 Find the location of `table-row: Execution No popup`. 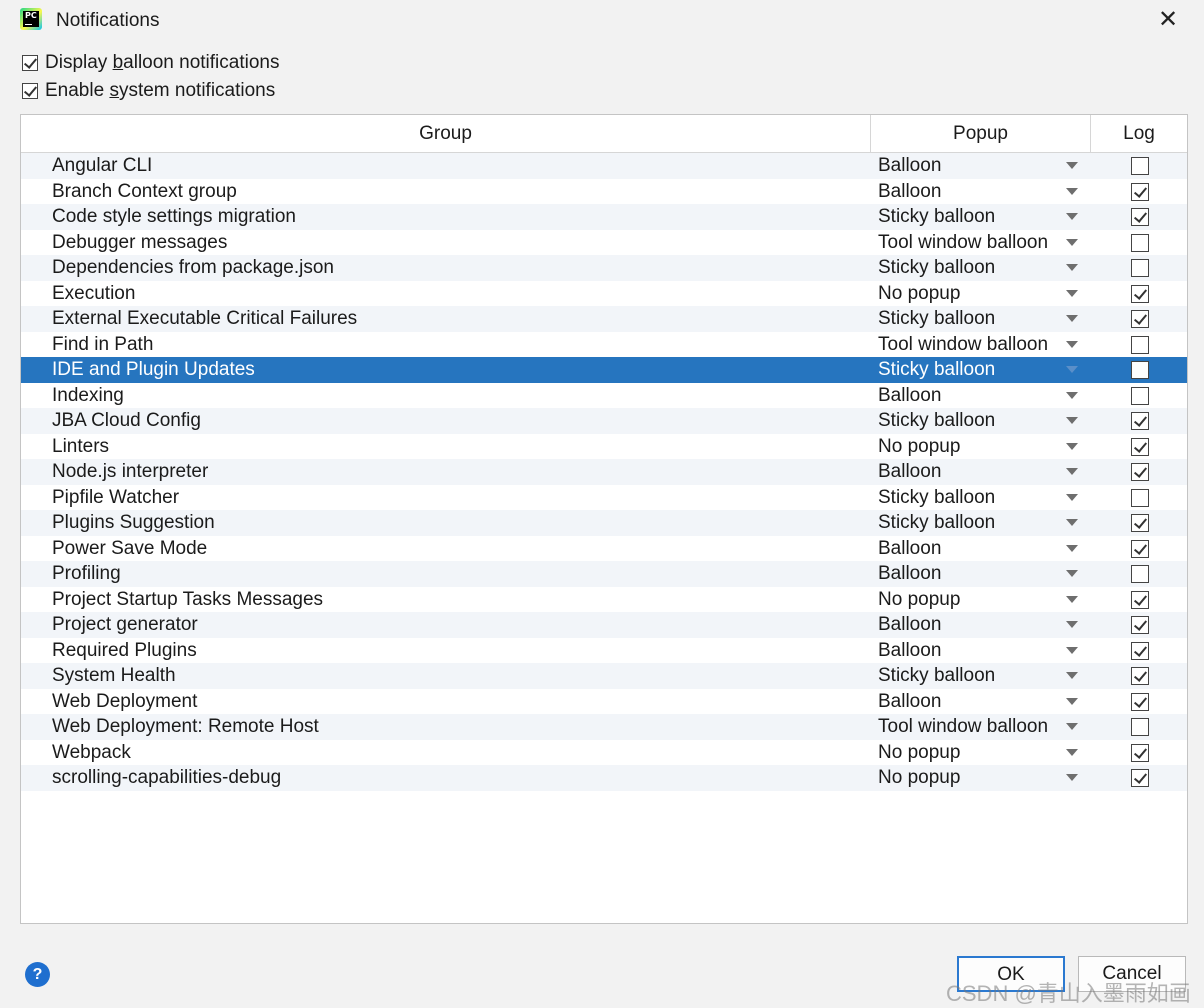

table-row: Execution No popup is located at coordinates (604, 294).